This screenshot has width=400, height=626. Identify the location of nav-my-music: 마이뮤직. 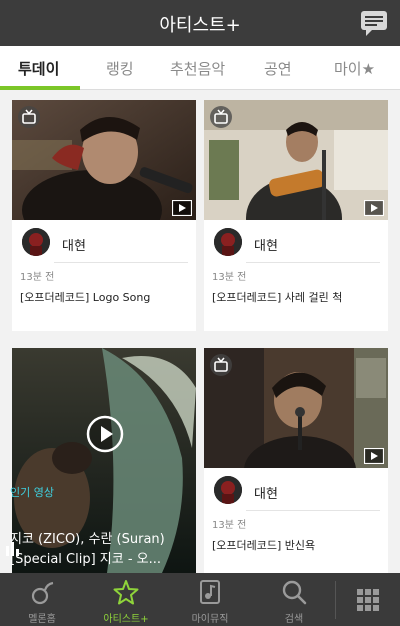
(210, 599).